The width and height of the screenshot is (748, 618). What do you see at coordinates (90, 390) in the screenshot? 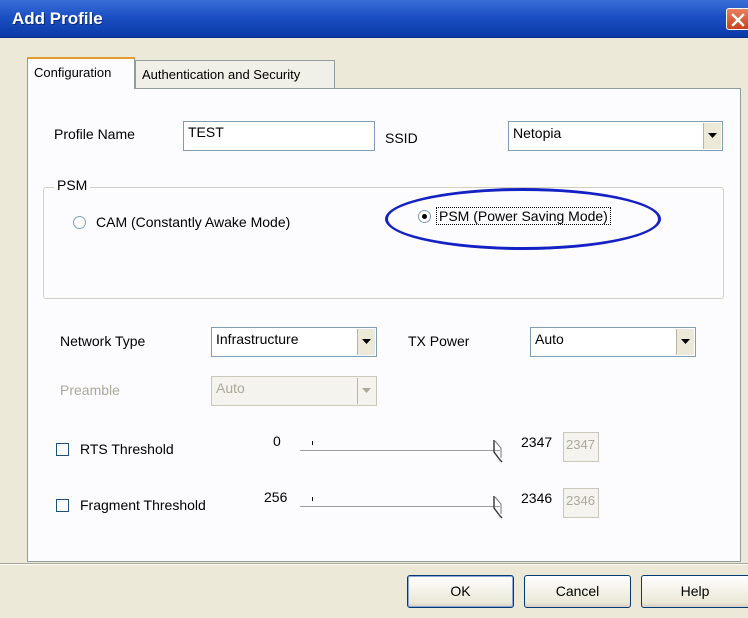
I see `preamble-label: Preamble` at bounding box center [90, 390].